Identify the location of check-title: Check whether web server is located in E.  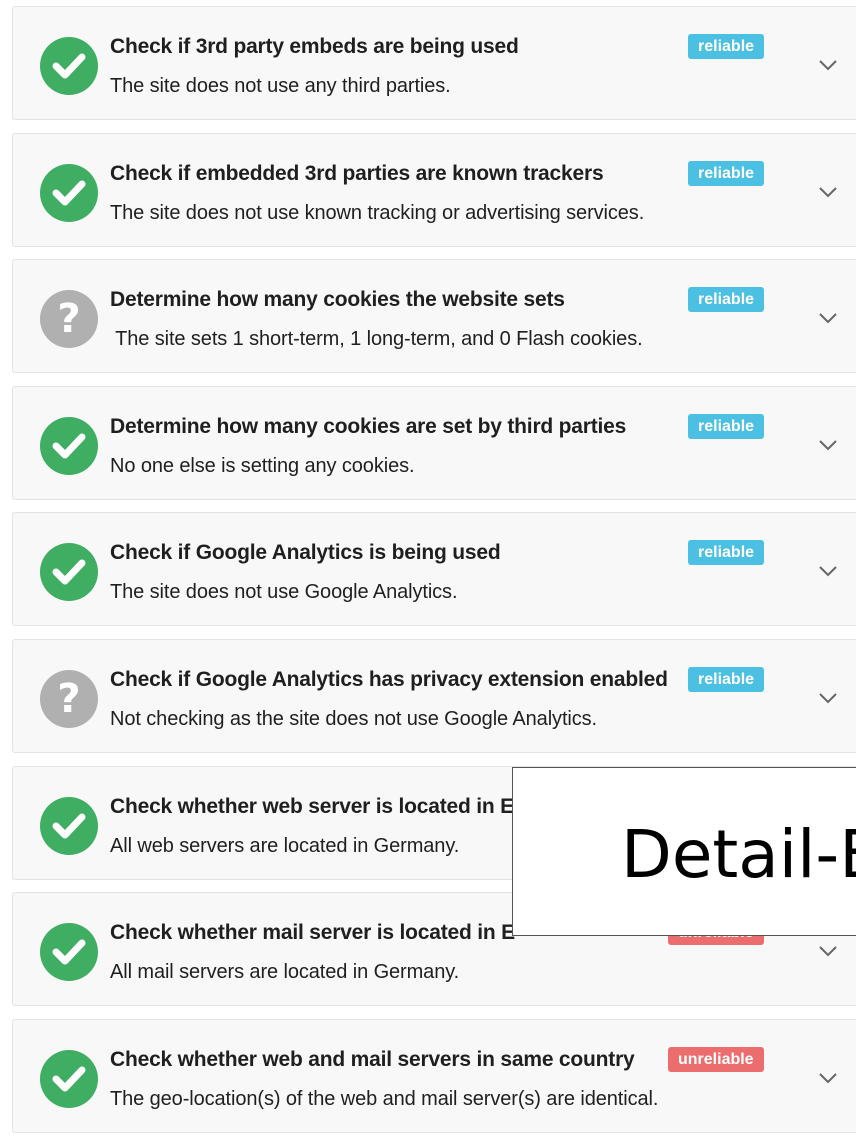
(312, 806).